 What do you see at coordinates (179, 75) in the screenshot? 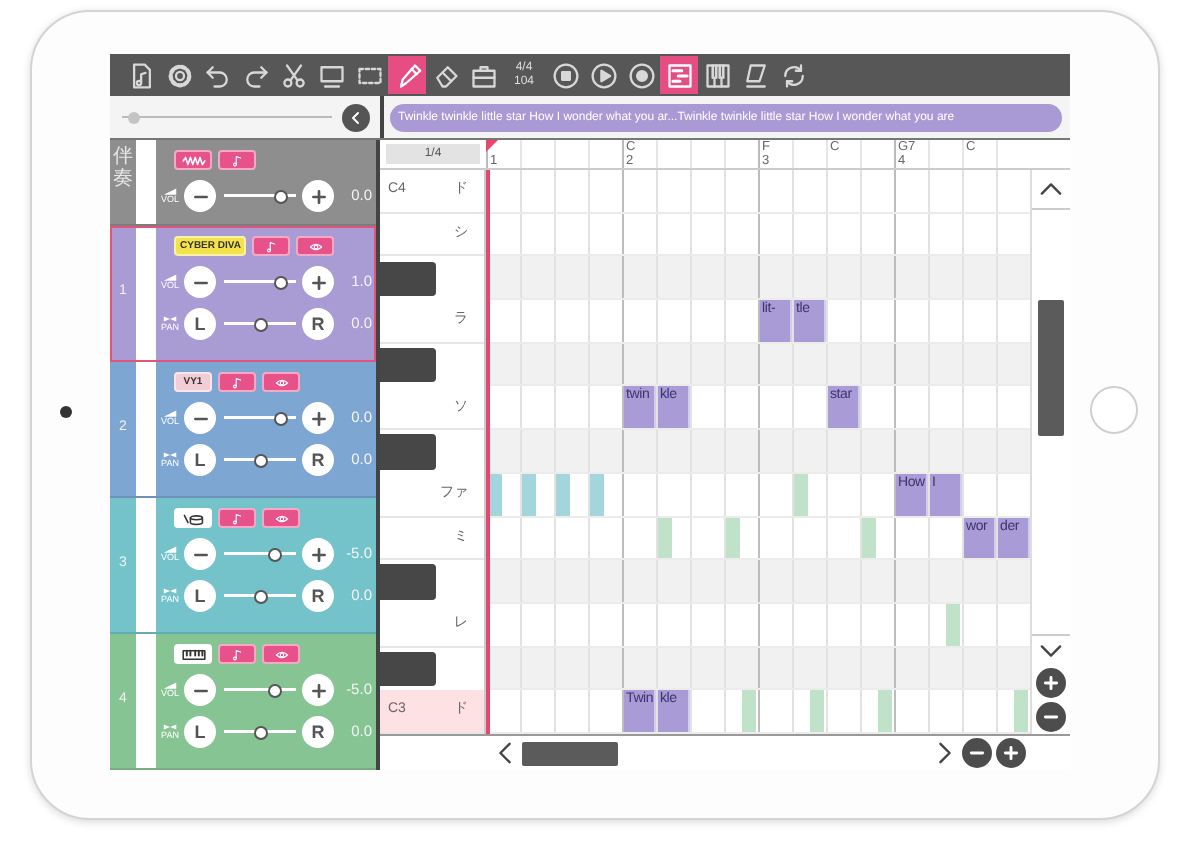
I see `settings-icon` at bounding box center [179, 75].